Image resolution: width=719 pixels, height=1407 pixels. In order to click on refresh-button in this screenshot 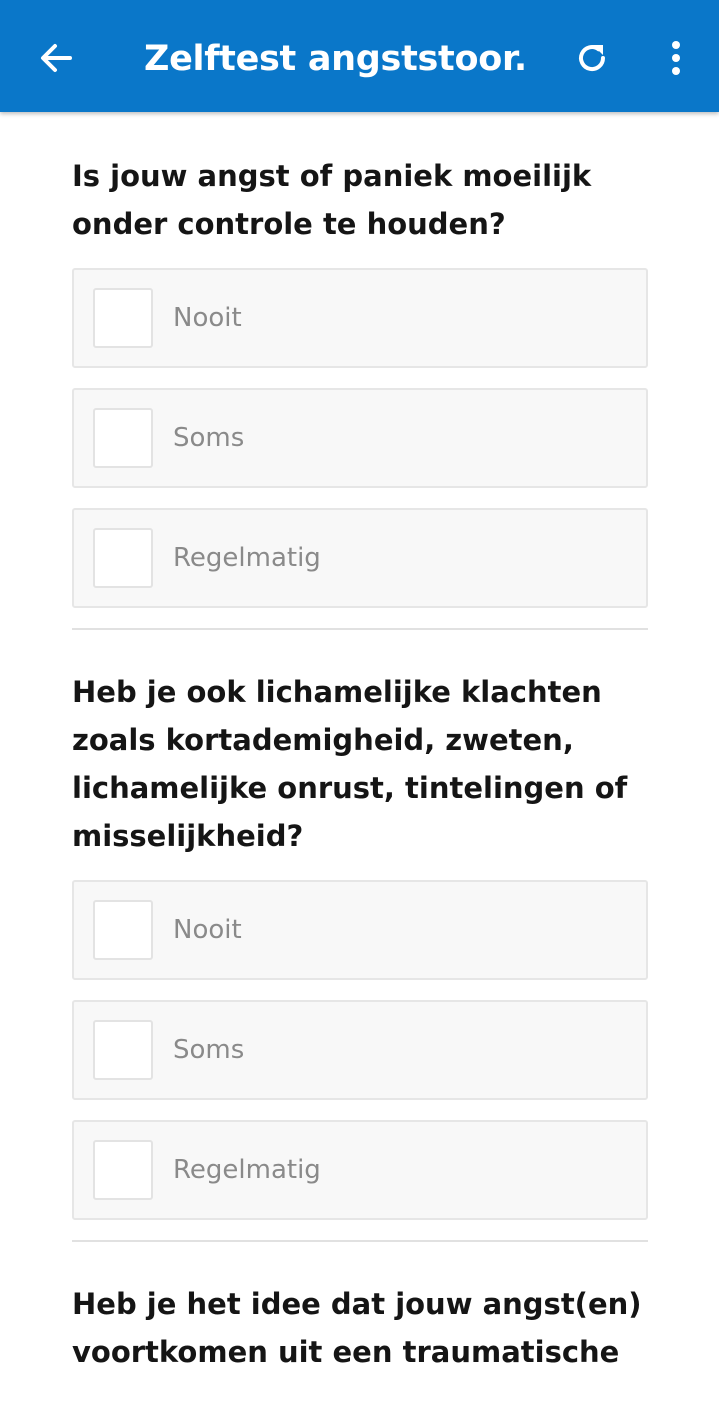, I will do `click(592, 58)`.